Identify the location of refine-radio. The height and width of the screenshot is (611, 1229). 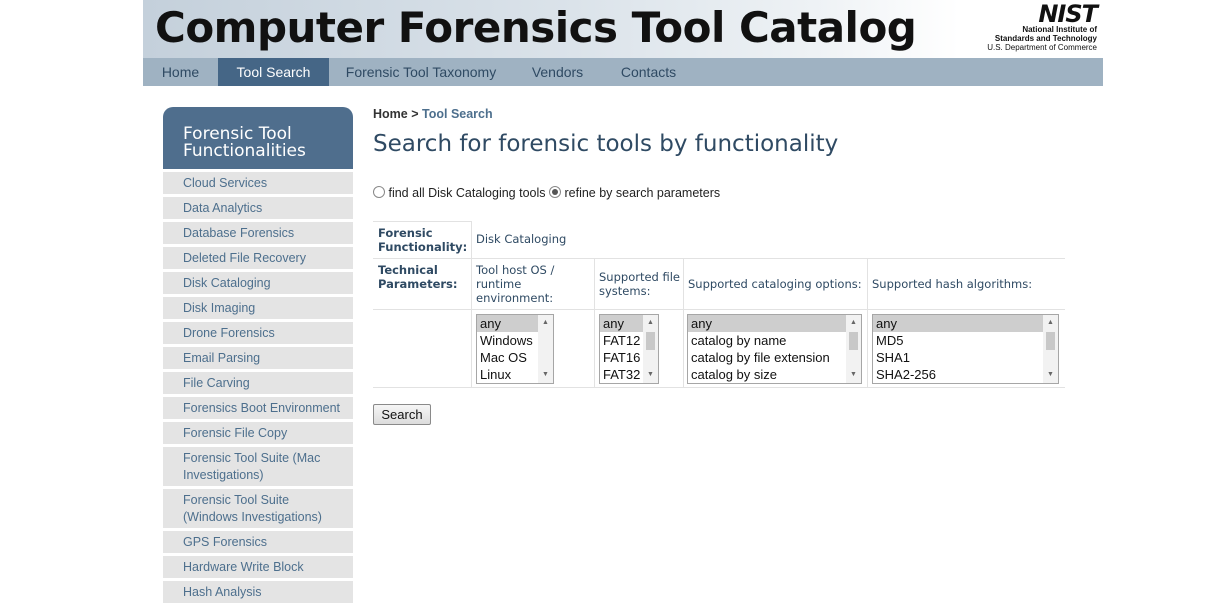
(555, 192).